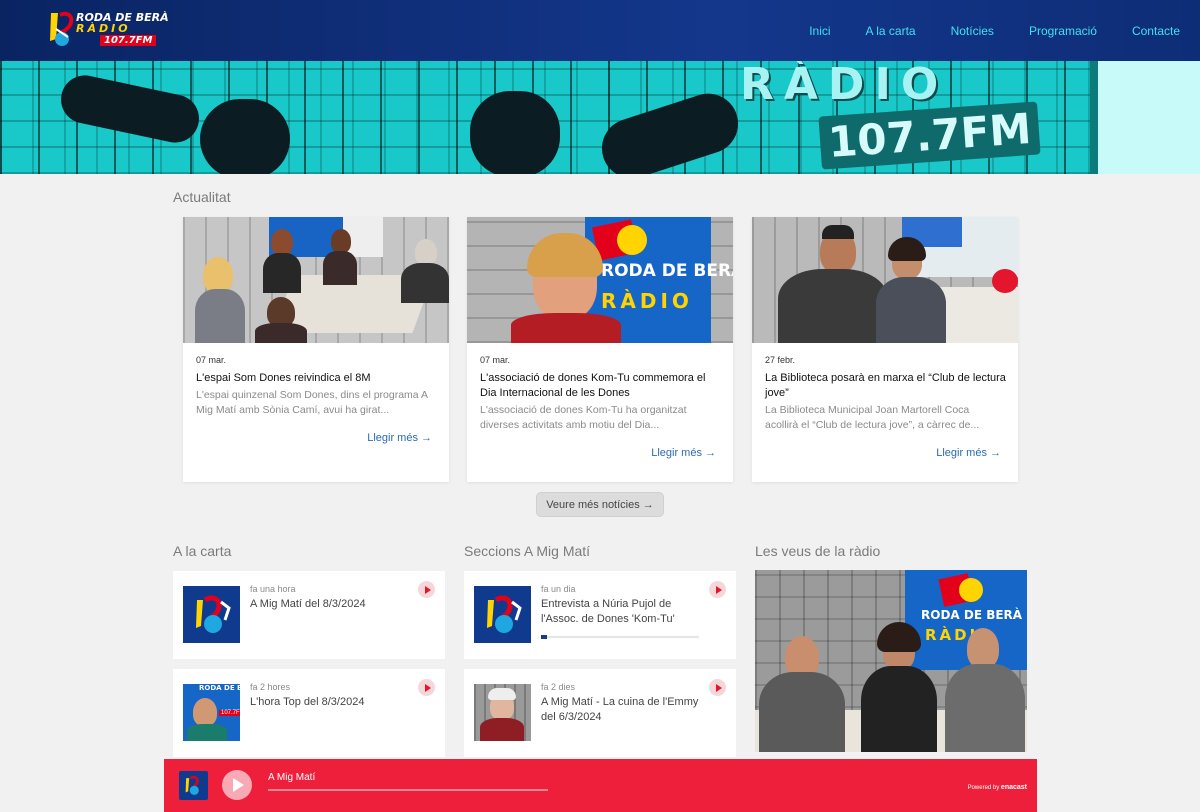 This screenshot has width=1200, height=812. I want to click on podcast-title: L'hora Top del 8/3/2024, so click(335, 702).